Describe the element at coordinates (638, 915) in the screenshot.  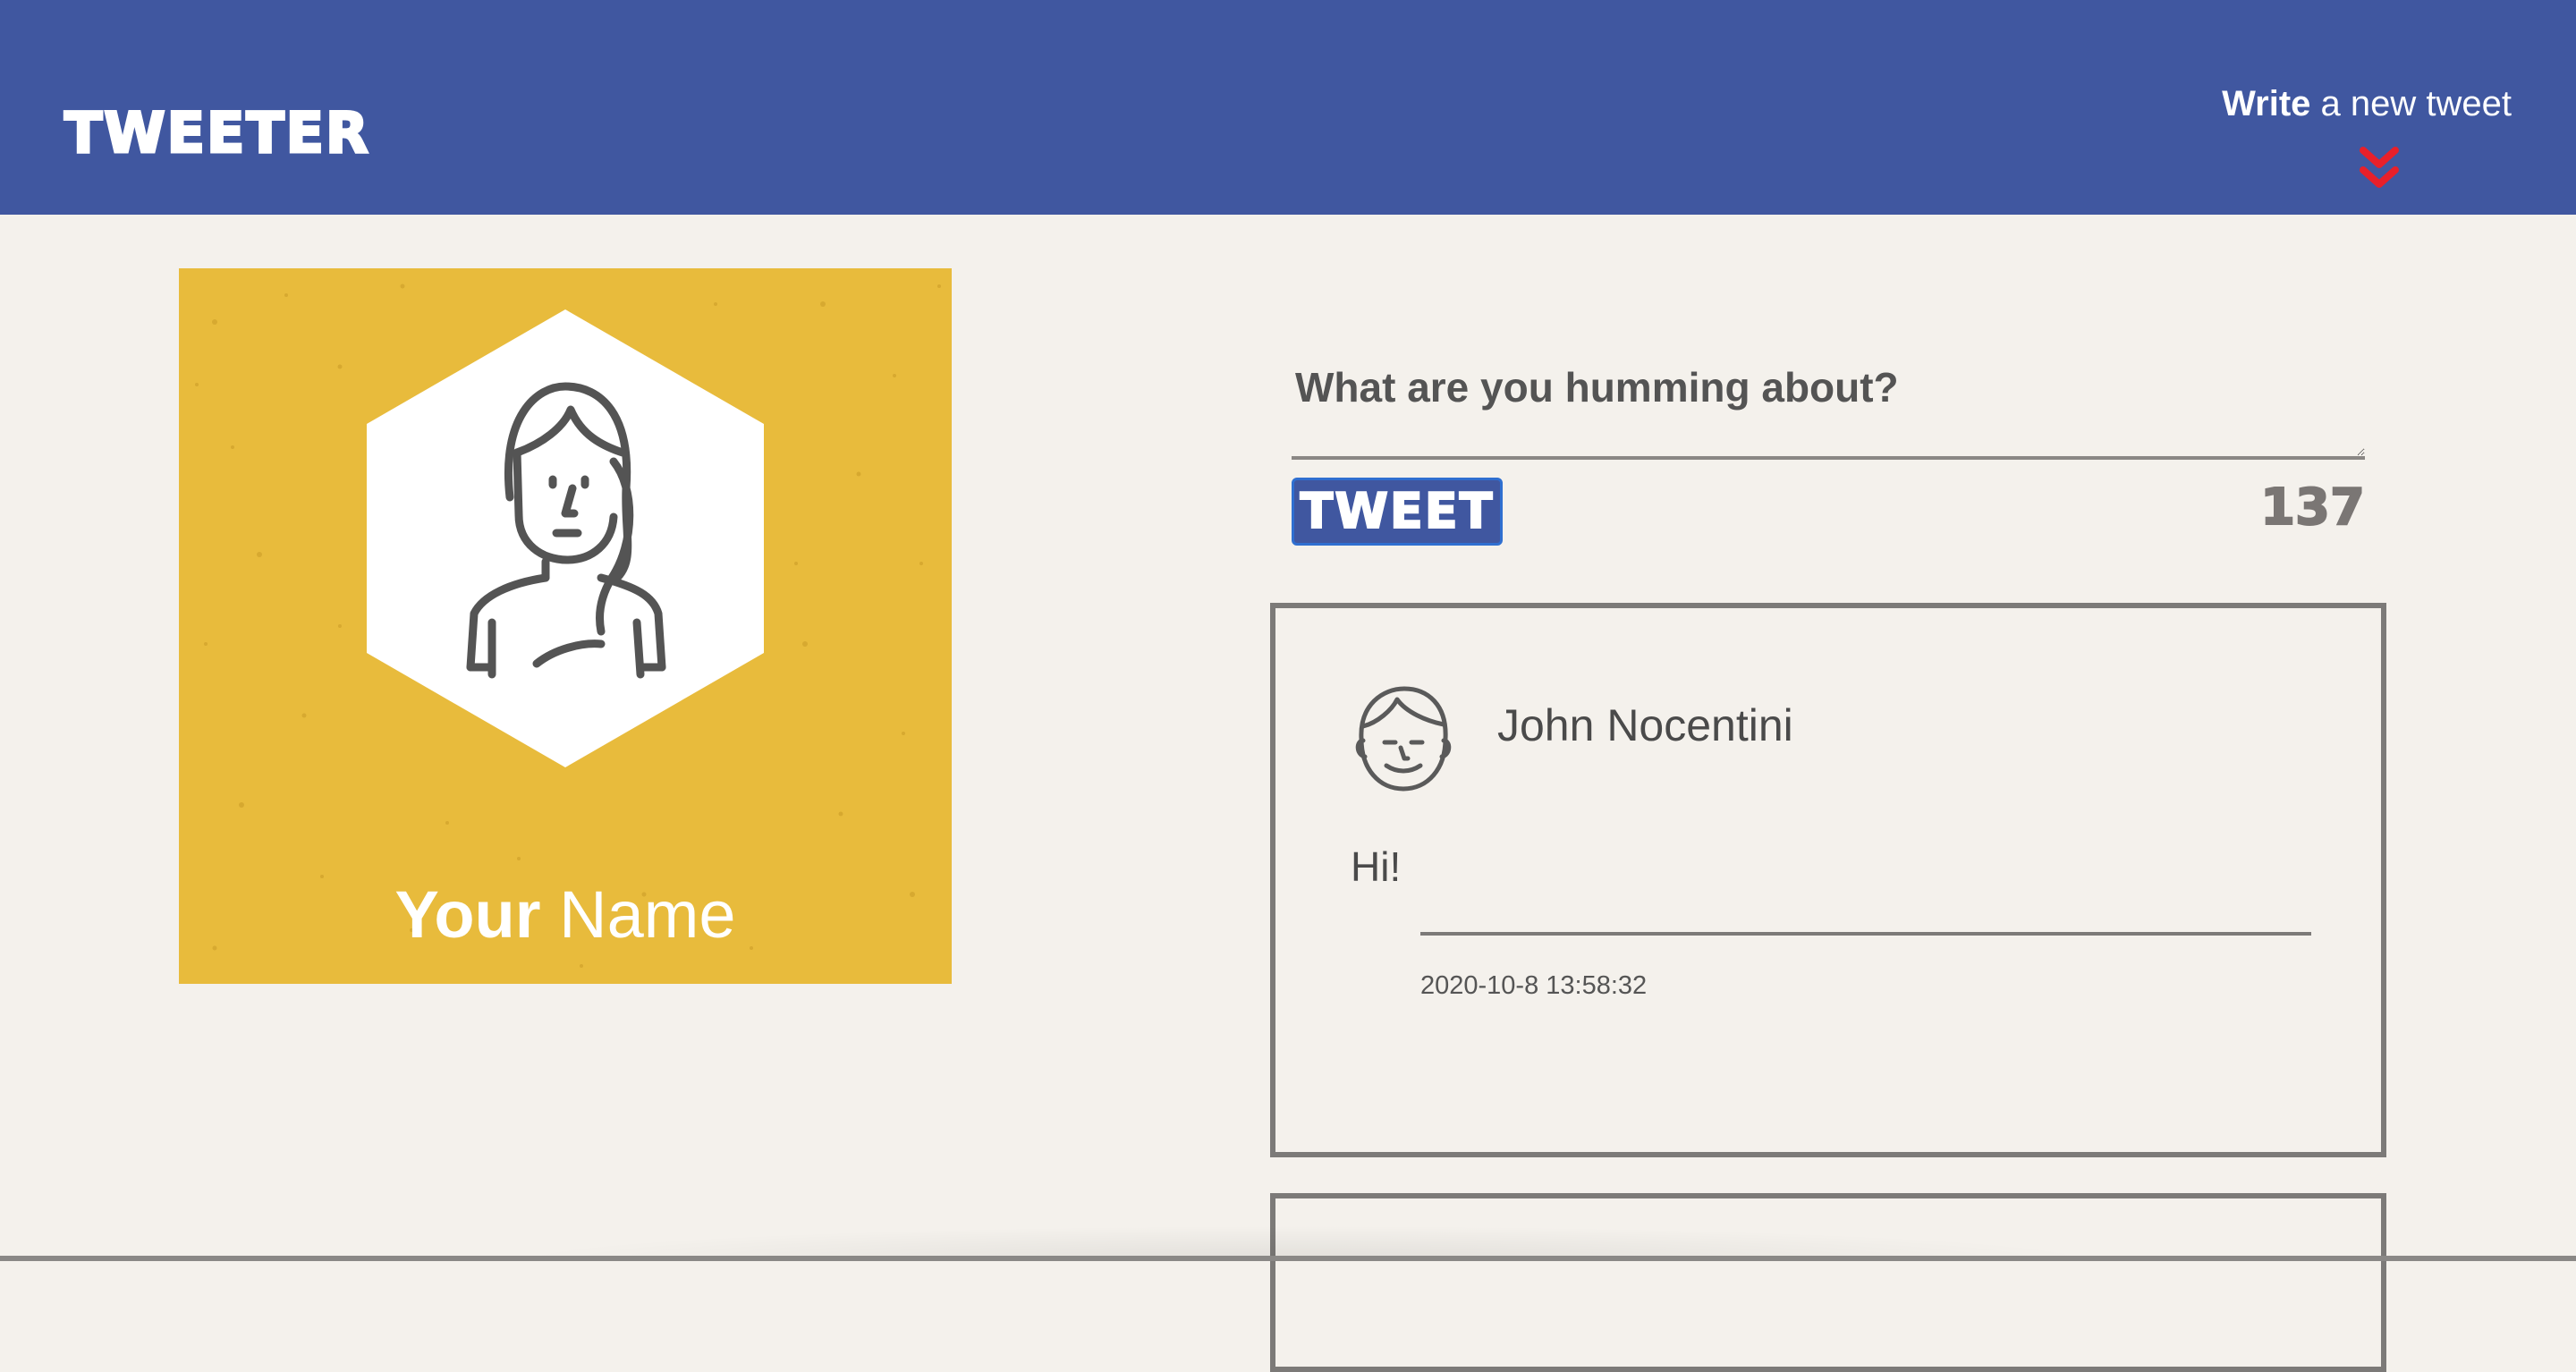
I see `profile-name-rest: Name` at that location.